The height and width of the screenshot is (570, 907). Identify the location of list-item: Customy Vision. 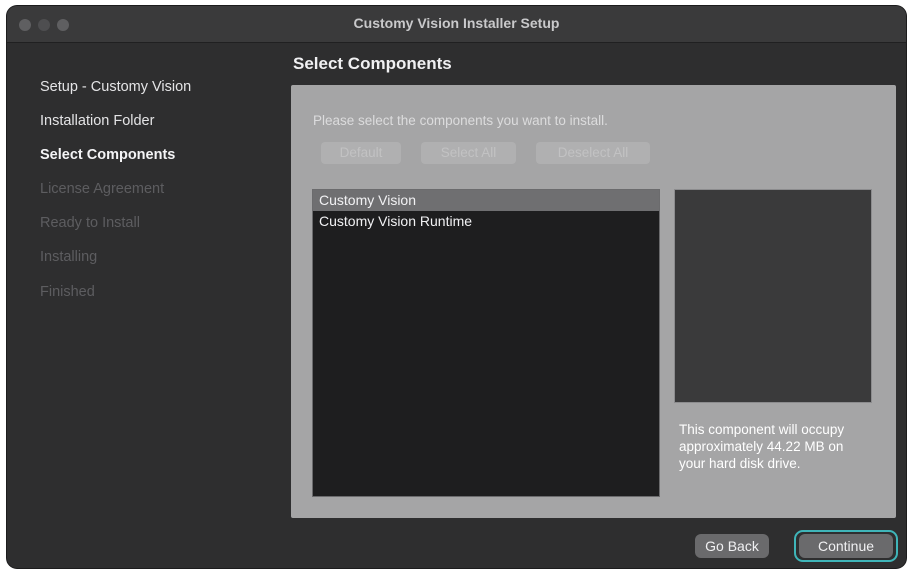
(486, 200).